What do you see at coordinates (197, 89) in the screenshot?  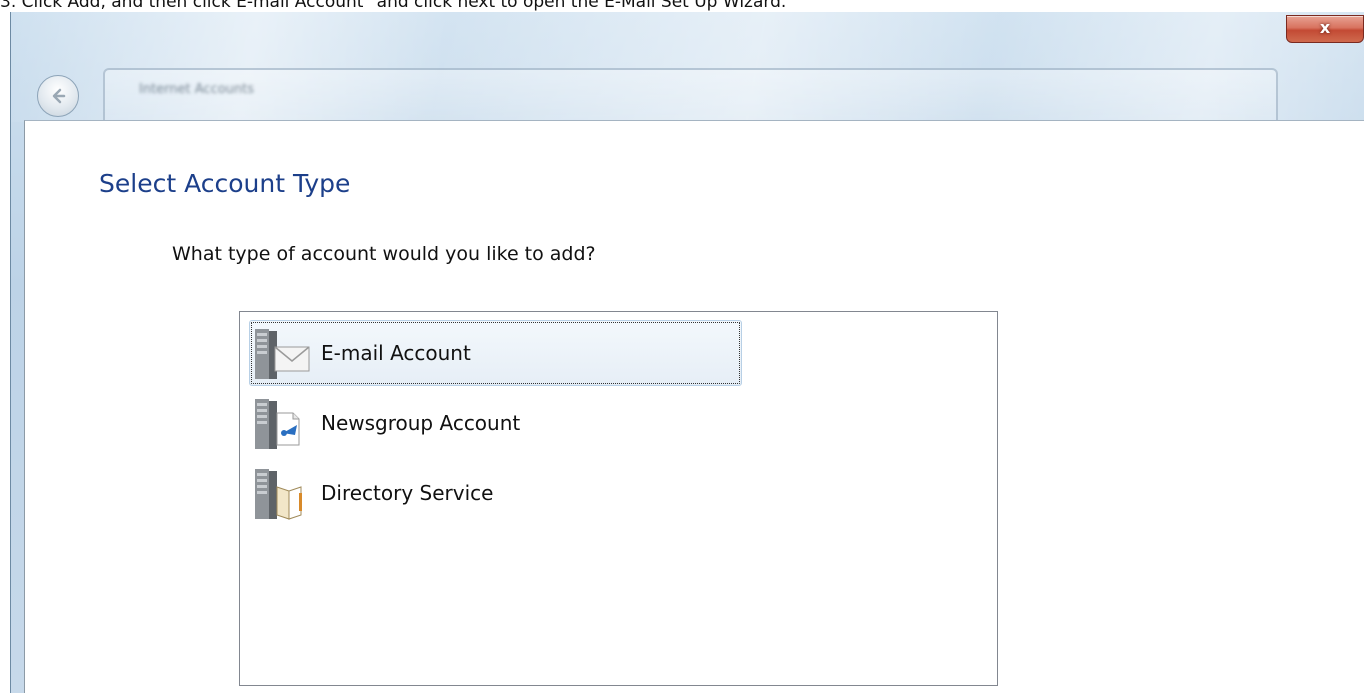 I see `window-title: Internet Accounts` at bounding box center [197, 89].